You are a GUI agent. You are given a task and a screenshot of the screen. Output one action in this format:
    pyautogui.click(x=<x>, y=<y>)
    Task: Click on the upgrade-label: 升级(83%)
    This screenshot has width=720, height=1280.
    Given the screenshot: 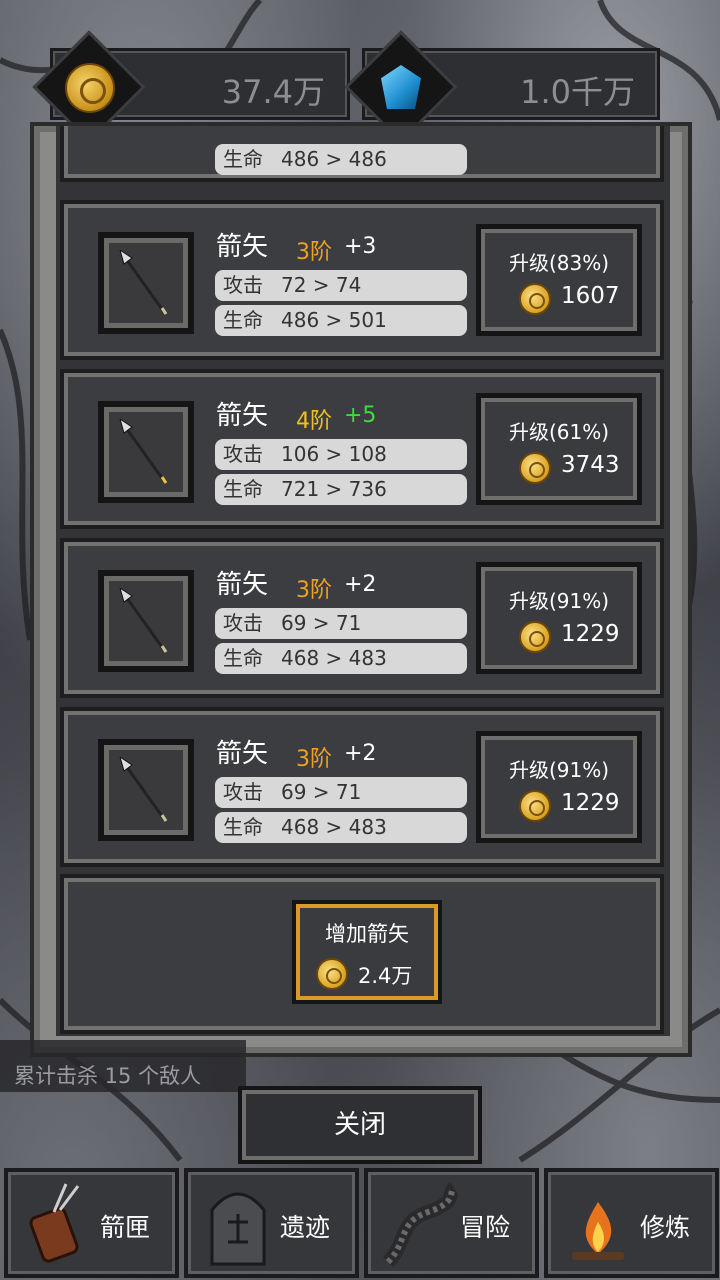 What is the action you would take?
    pyautogui.click(x=559, y=263)
    